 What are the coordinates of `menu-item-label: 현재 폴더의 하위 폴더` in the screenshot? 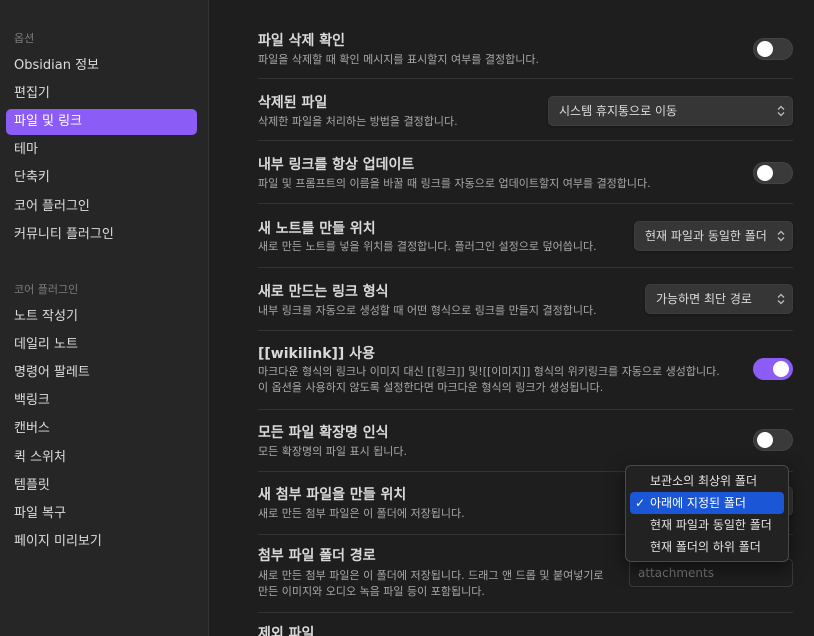 It's located at (705, 547).